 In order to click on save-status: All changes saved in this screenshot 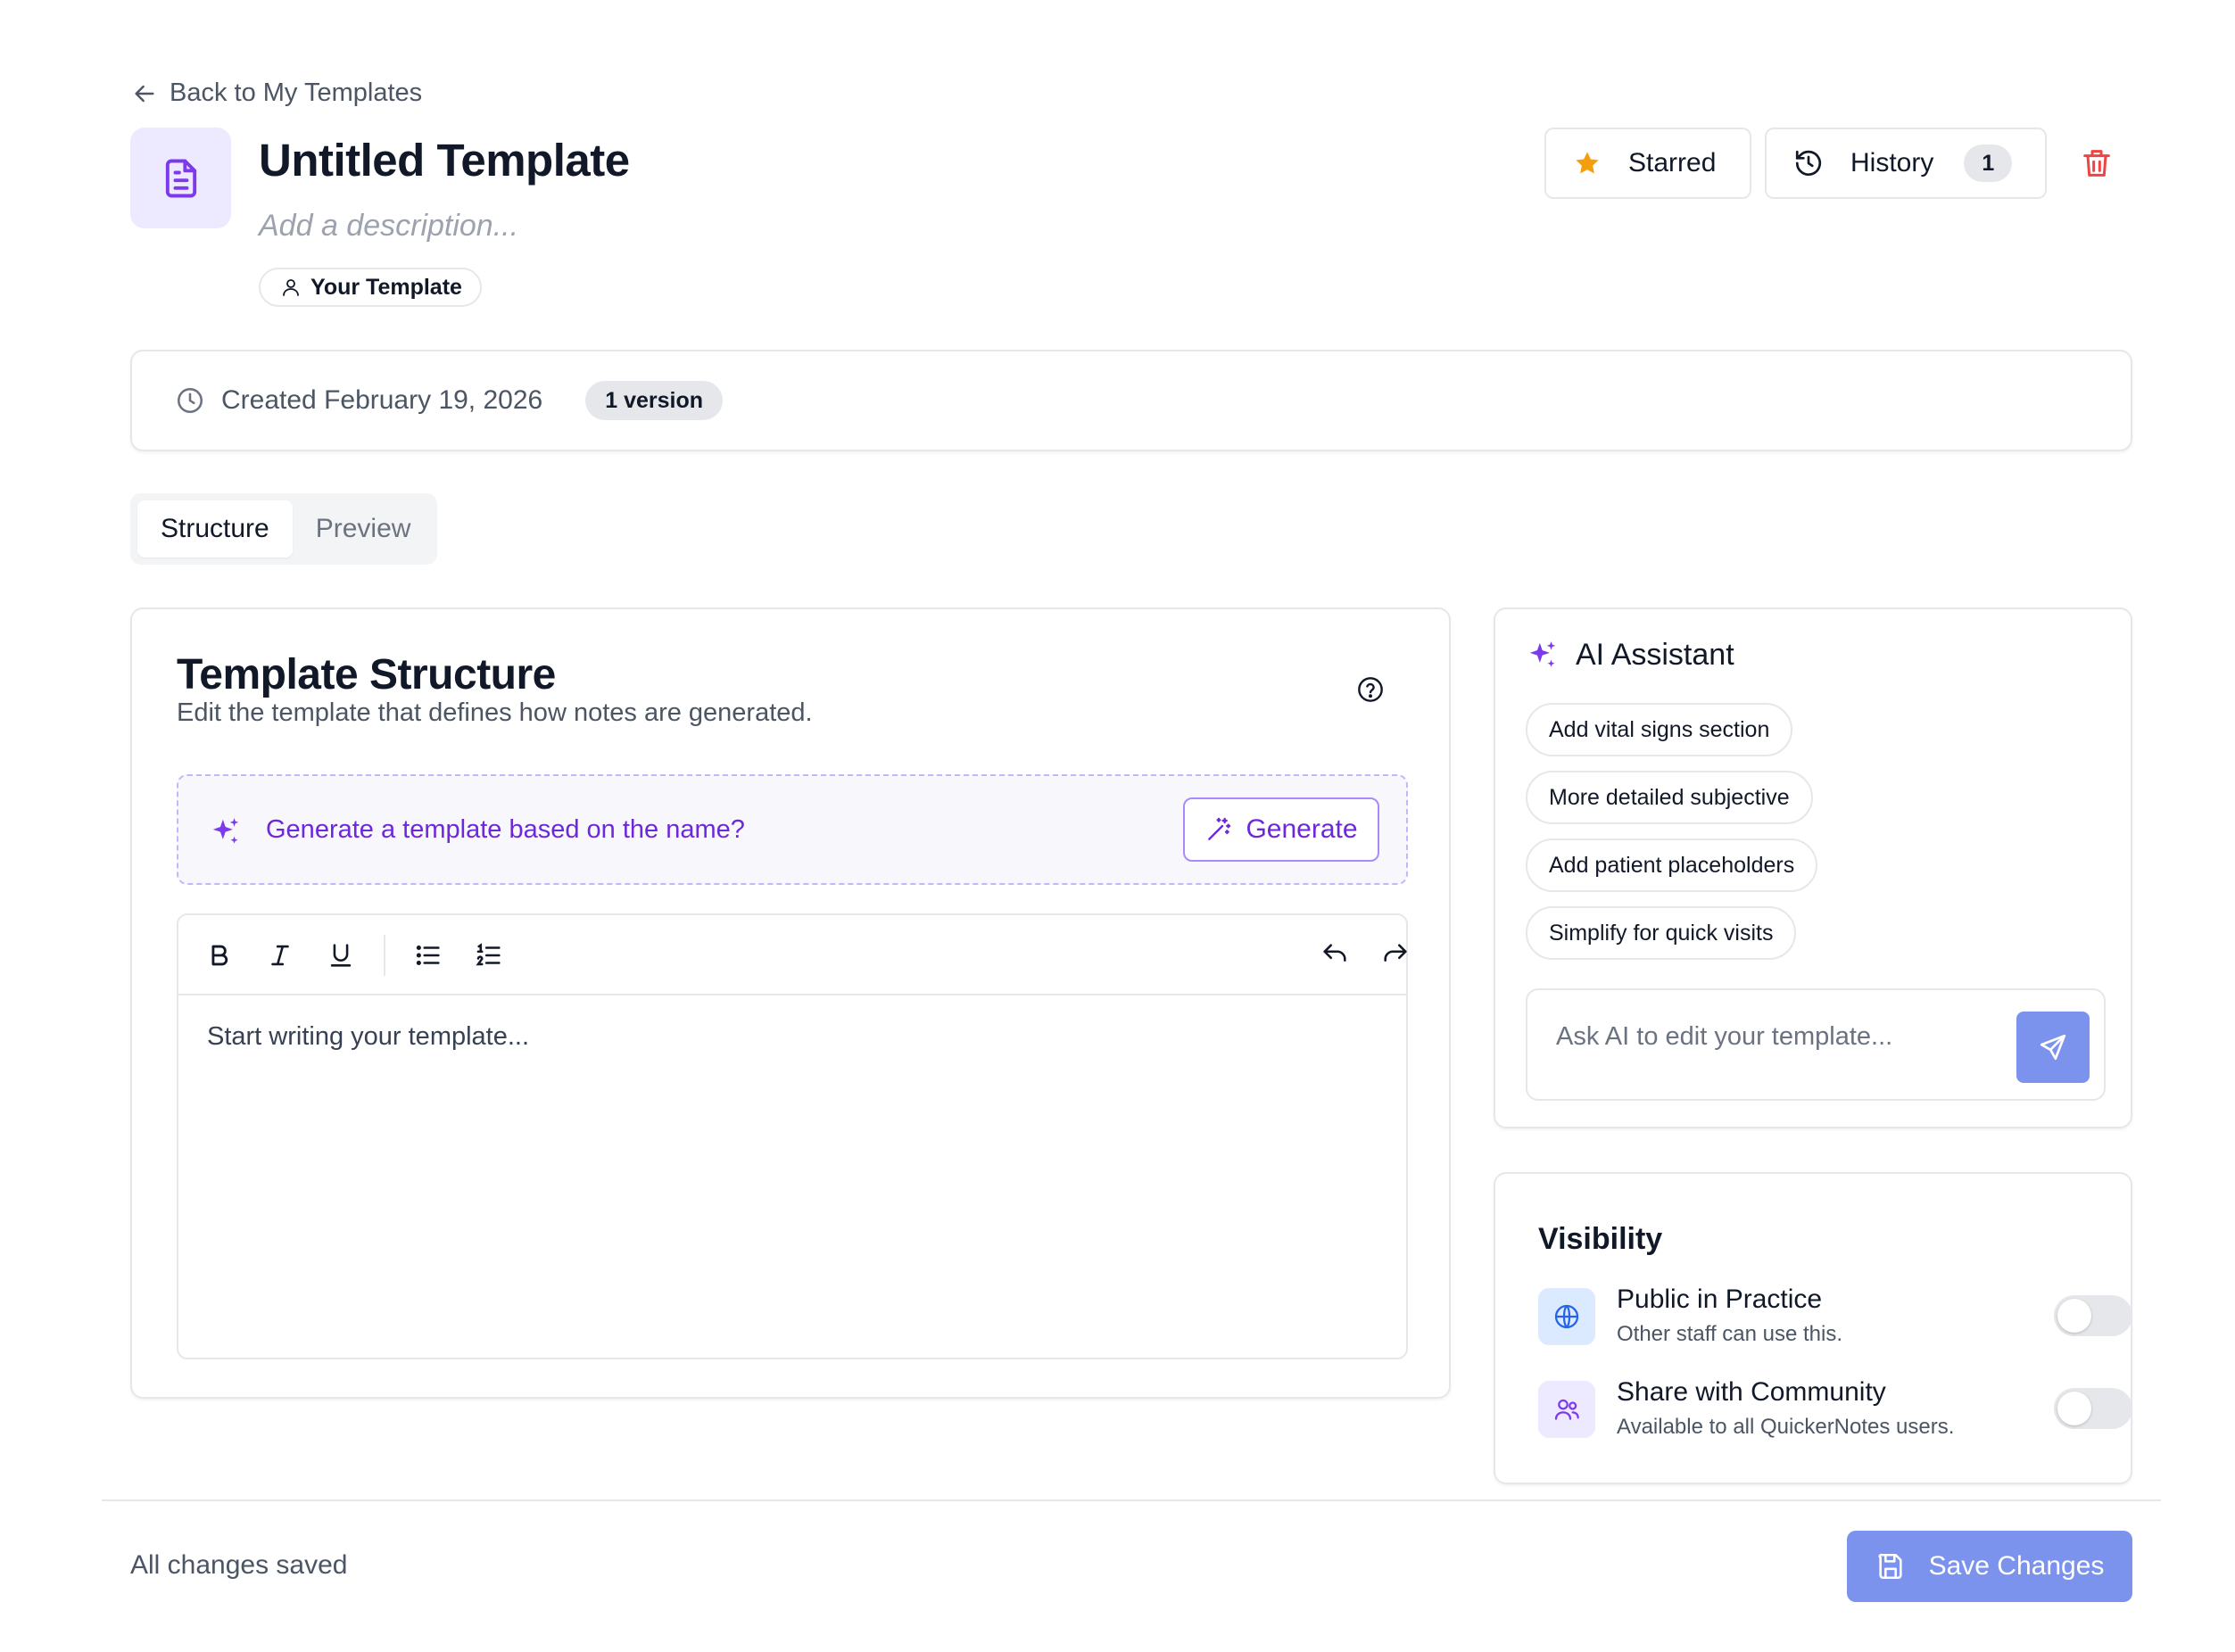, I will do `click(239, 1565)`.